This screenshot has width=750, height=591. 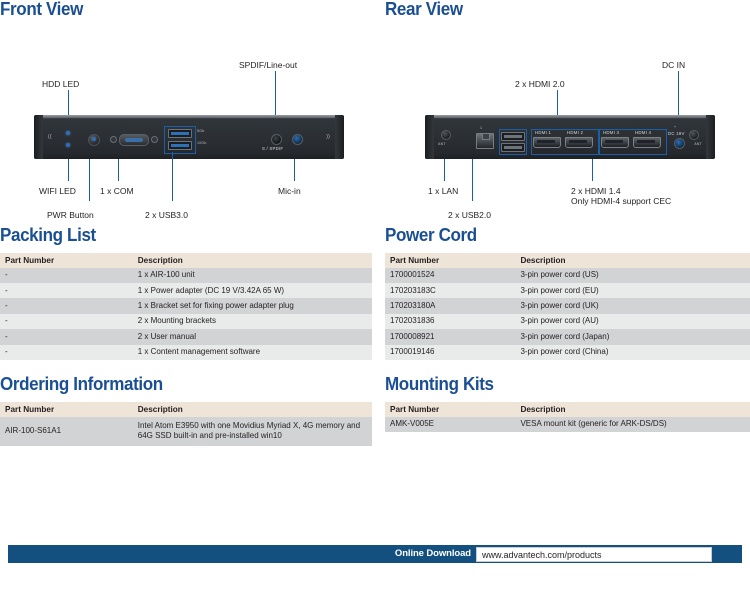 I want to click on leader-mic-in, so click(x=294, y=169).